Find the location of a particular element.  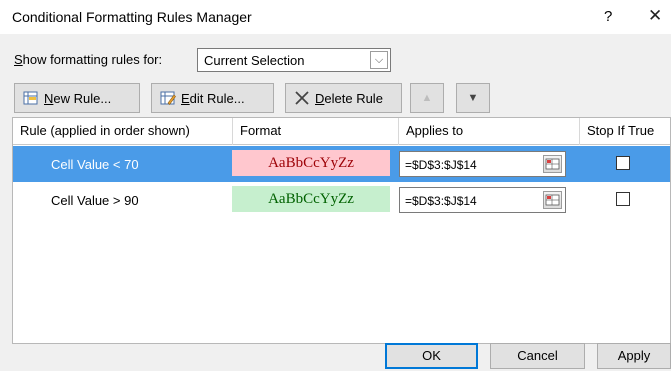

delete-rule-label: Delete Rule is located at coordinates (349, 98).